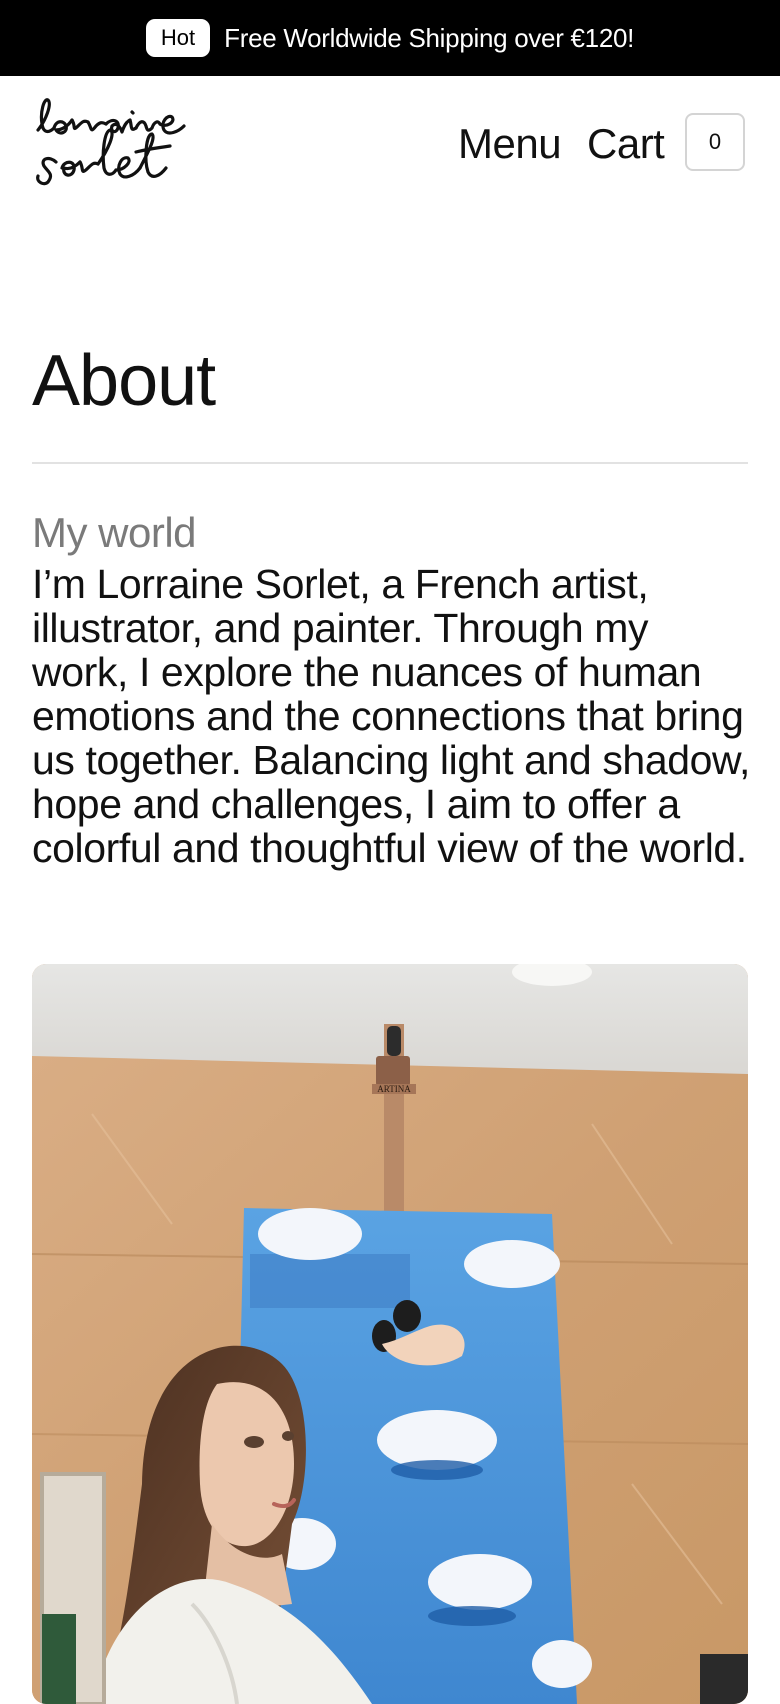 This screenshot has height=1704, width=780. What do you see at coordinates (626, 144) in the screenshot?
I see `cart-link: Cart` at bounding box center [626, 144].